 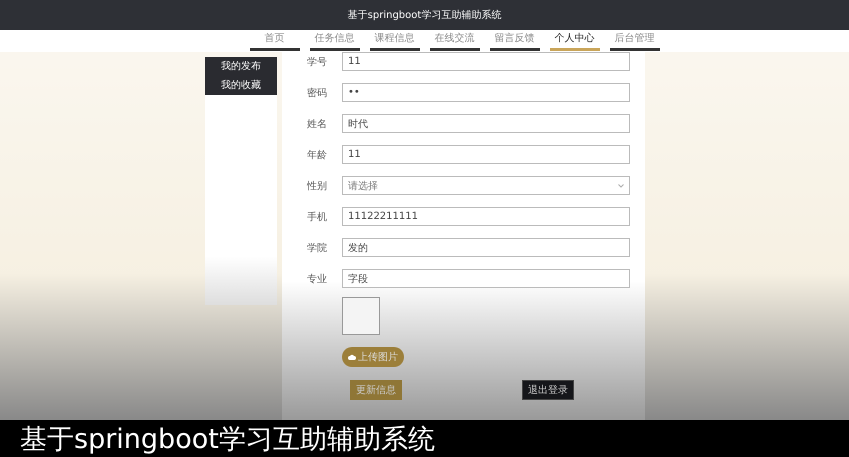 What do you see at coordinates (621, 186) in the screenshot?
I see `chevron-down-icon` at bounding box center [621, 186].